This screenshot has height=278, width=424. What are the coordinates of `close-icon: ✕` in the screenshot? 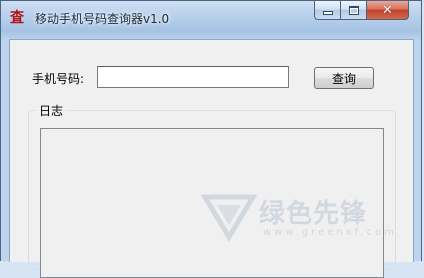 It's located at (387, 10).